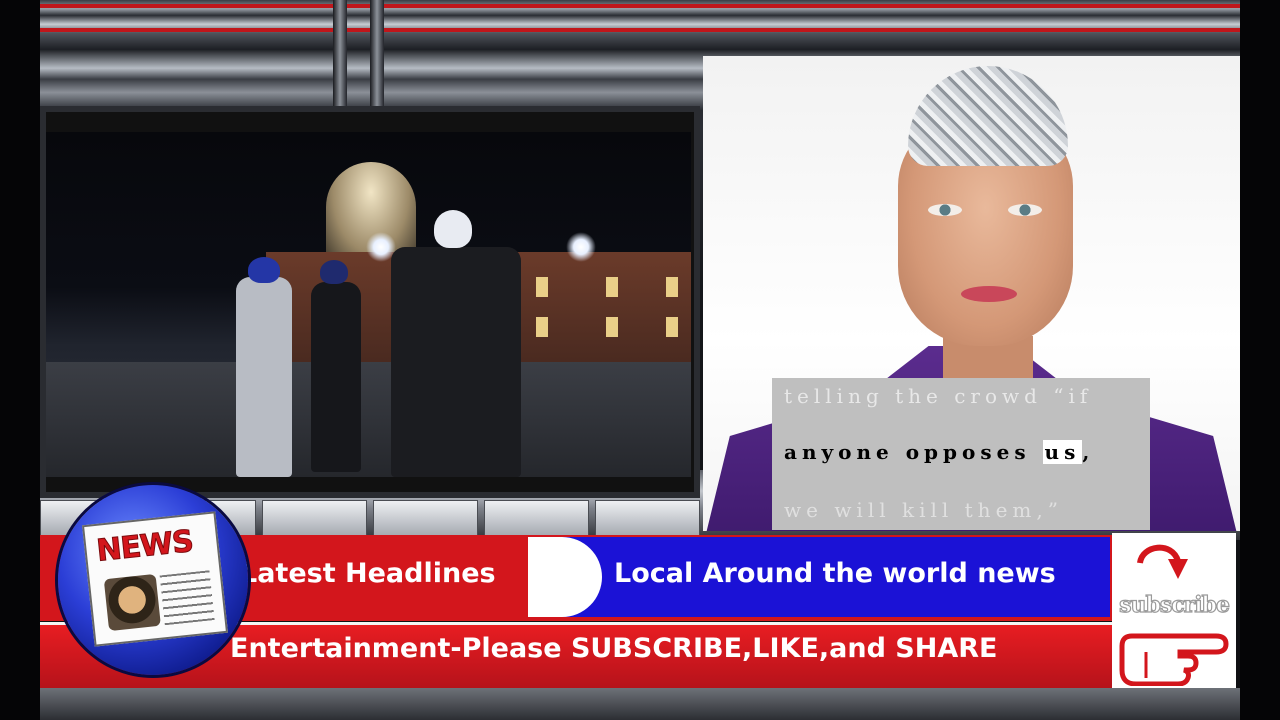  I want to click on left-edge, so click(20, 360).